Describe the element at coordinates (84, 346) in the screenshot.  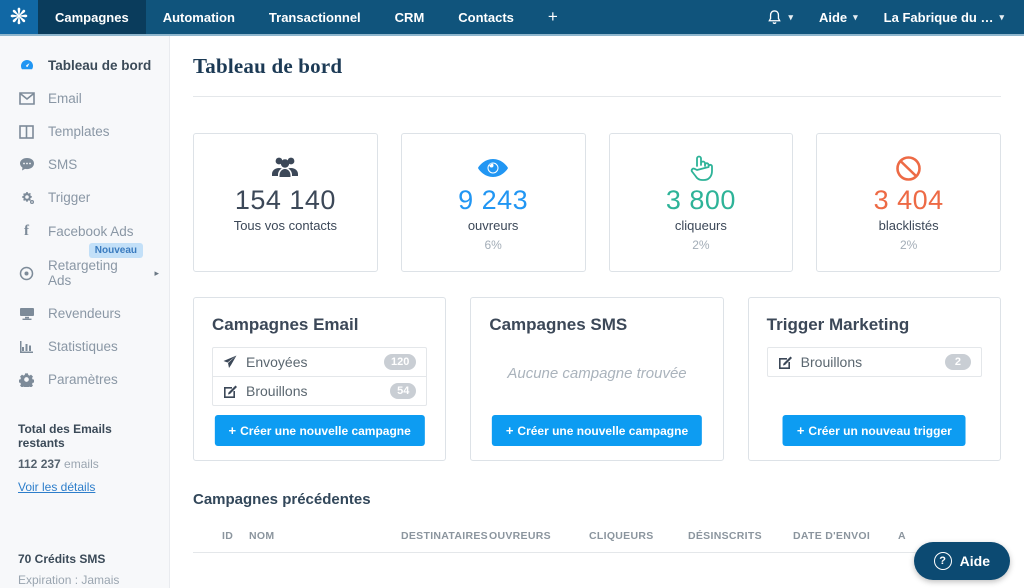
I see `sidebar-item-statistiques: Statistiques` at that location.